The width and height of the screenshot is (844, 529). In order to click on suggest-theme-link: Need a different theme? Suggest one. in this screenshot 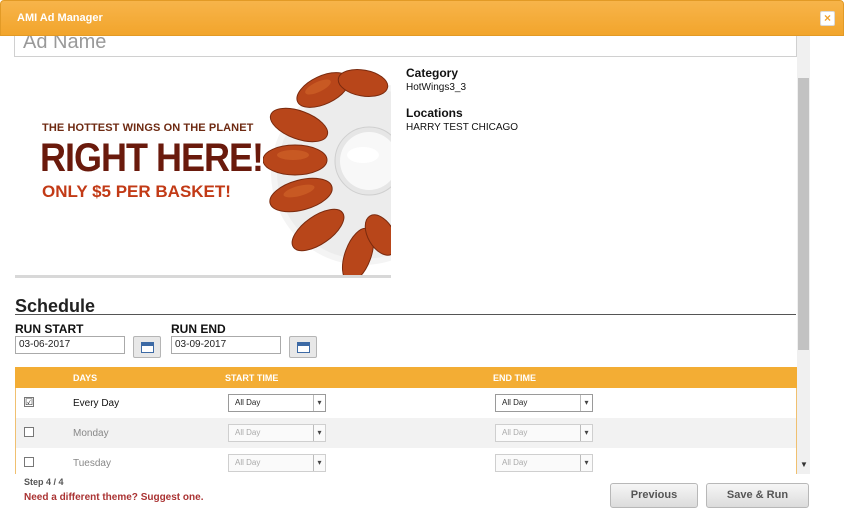, I will do `click(113, 497)`.